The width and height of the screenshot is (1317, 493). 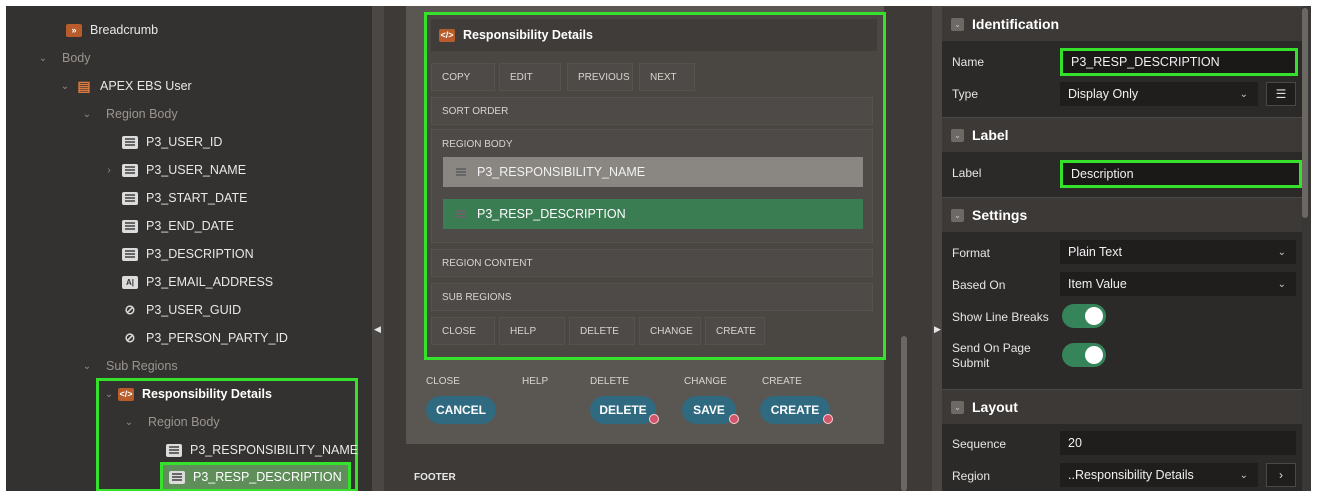 What do you see at coordinates (624, 410) in the screenshot?
I see `delete-button: DELETE` at bounding box center [624, 410].